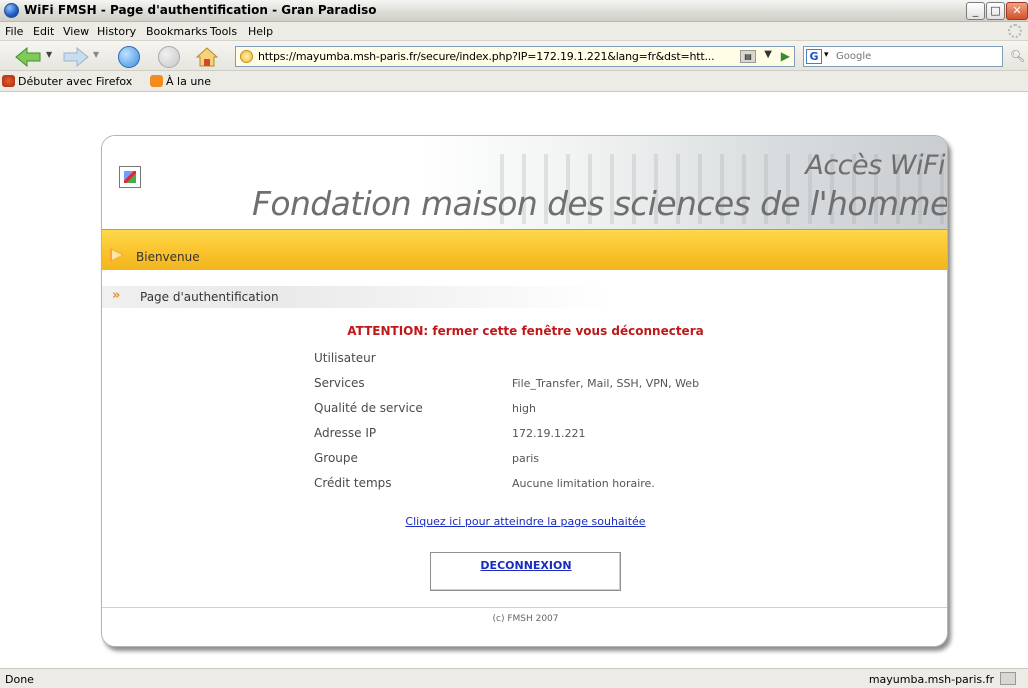 This screenshot has width=1028, height=688. What do you see at coordinates (209, 297) in the screenshot?
I see `section-title: Page d'authentification` at bounding box center [209, 297].